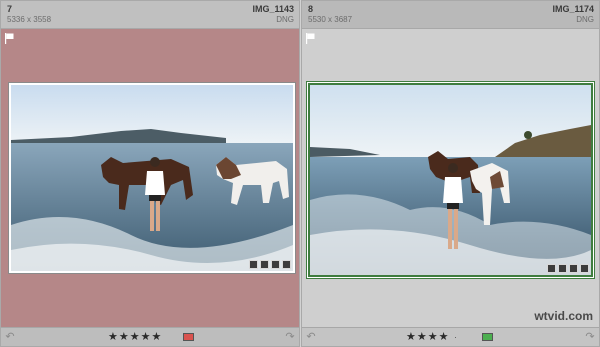 This screenshot has width=600, height=347. Describe the element at coordinates (150, 15) in the screenshot. I see `cell-header: 7 5336 x 3558 IMG_1143 DNG` at that location.